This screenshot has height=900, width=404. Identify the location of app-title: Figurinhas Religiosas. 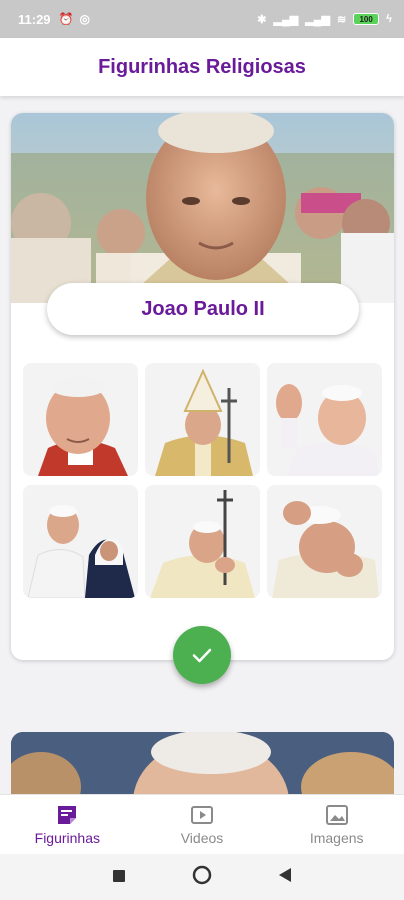
(202, 66).